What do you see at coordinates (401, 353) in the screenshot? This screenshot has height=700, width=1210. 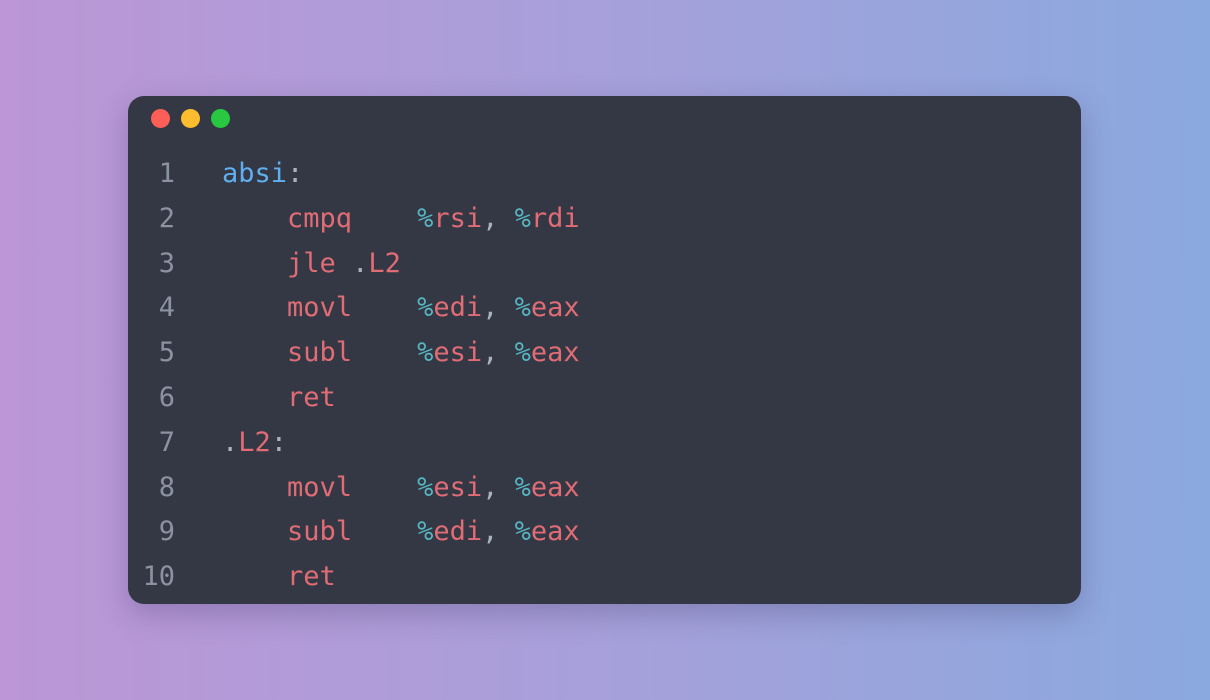 I see `code-text: subl %esi, %eax` at bounding box center [401, 353].